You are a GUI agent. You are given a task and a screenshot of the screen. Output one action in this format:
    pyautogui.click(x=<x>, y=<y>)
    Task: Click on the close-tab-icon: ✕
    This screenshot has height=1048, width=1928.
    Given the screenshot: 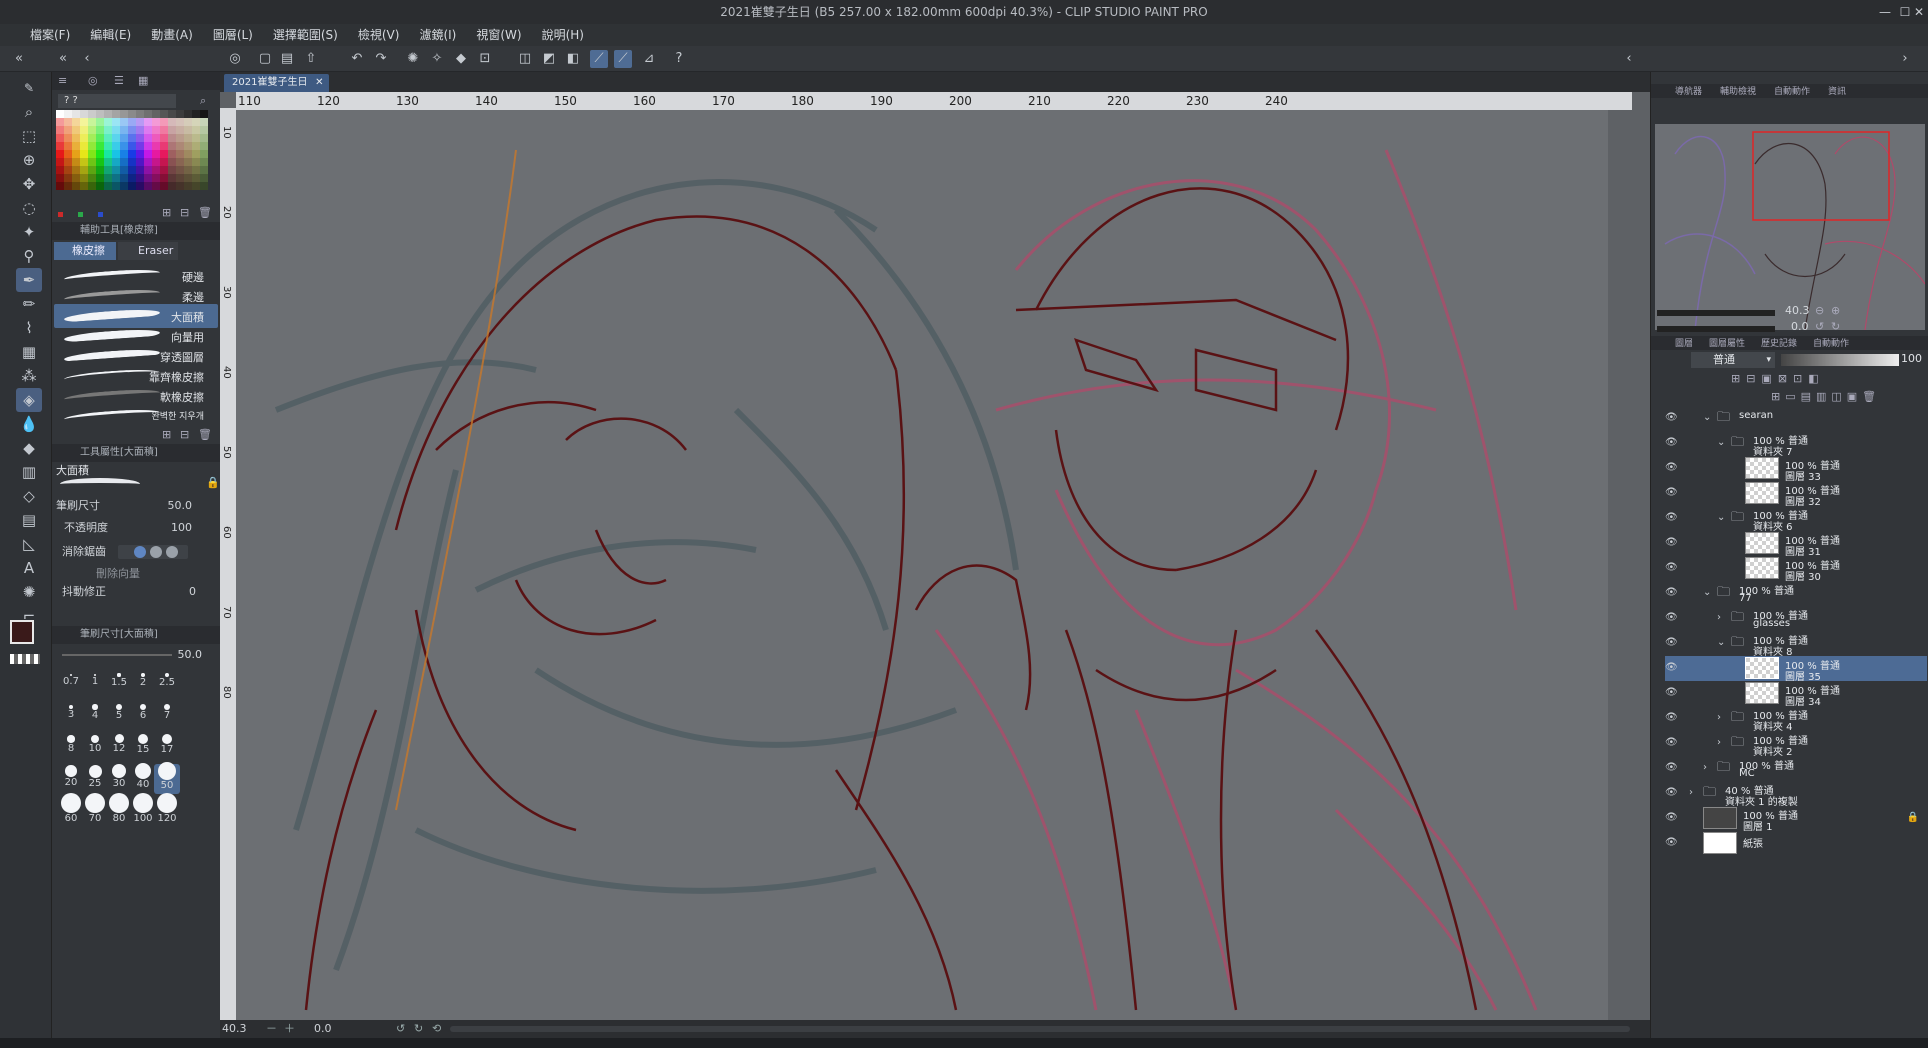 What is the action you would take?
    pyautogui.click(x=319, y=83)
    